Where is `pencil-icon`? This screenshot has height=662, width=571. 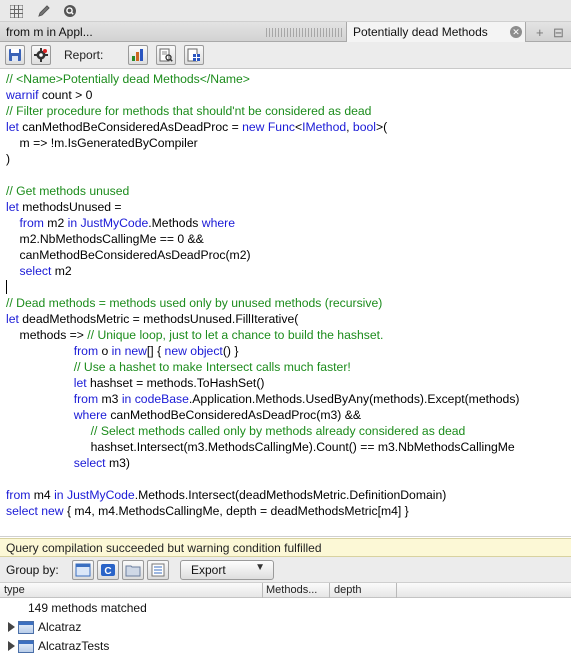
pencil-icon is located at coordinates (44, 11).